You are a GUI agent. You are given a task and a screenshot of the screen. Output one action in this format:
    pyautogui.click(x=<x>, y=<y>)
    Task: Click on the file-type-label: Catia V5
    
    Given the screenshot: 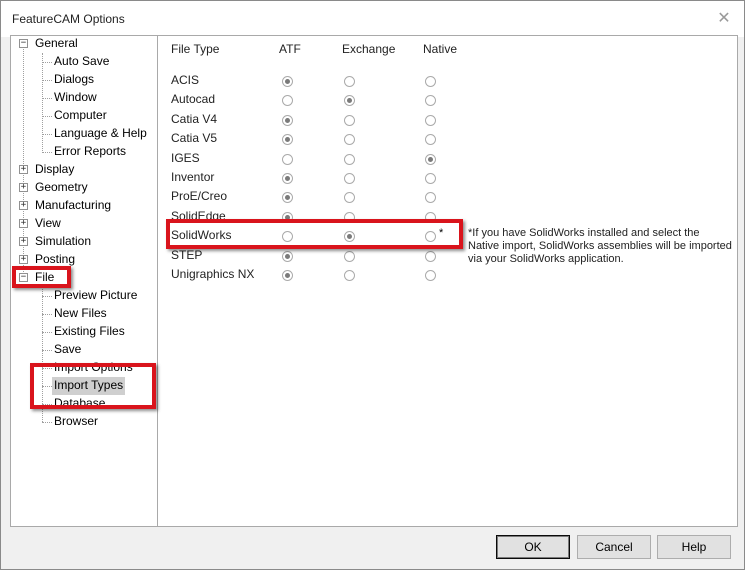 What is the action you would take?
    pyautogui.click(x=194, y=138)
    